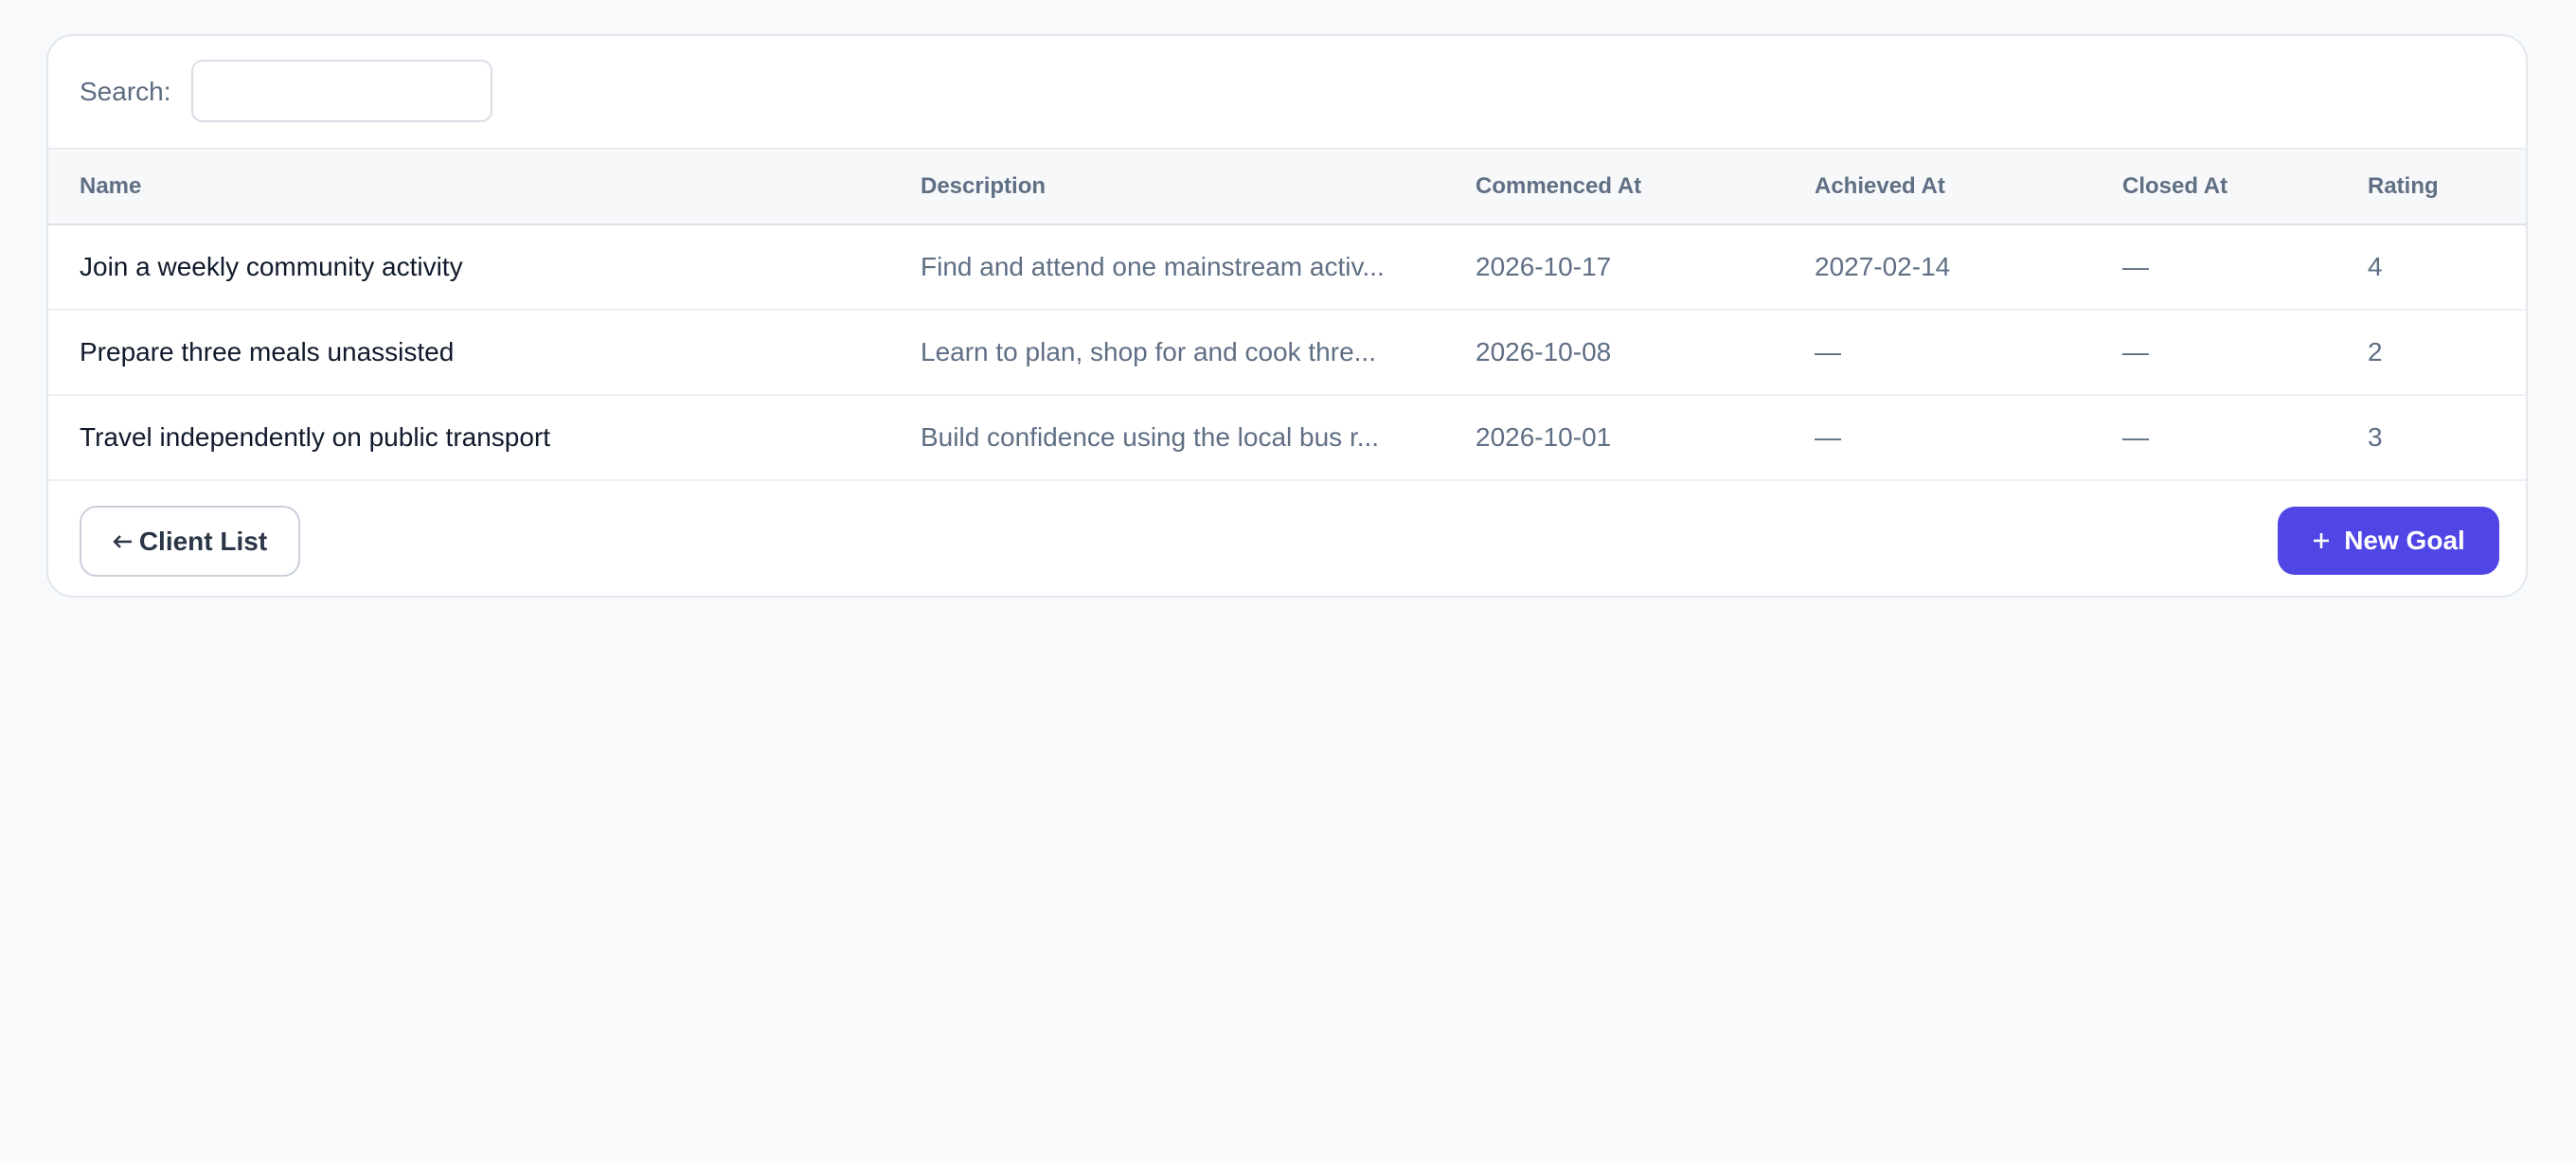 Image resolution: width=2576 pixels, height=1161 pixels. What do you see at coordinates (2375, 437) in the screenshot?
I see `rating-cell: 3` at bounding box center [2375, 437].